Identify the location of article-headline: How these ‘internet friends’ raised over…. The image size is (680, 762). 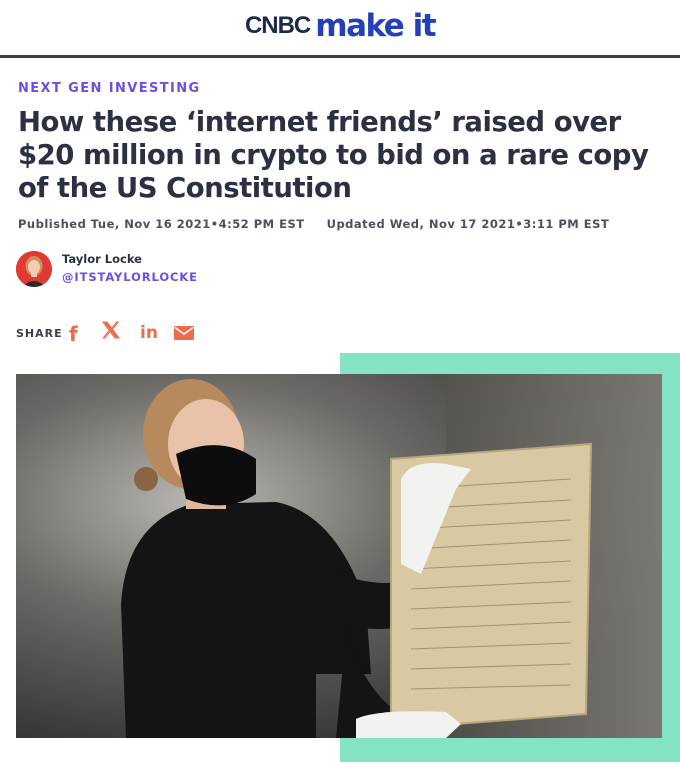
(333, 155).